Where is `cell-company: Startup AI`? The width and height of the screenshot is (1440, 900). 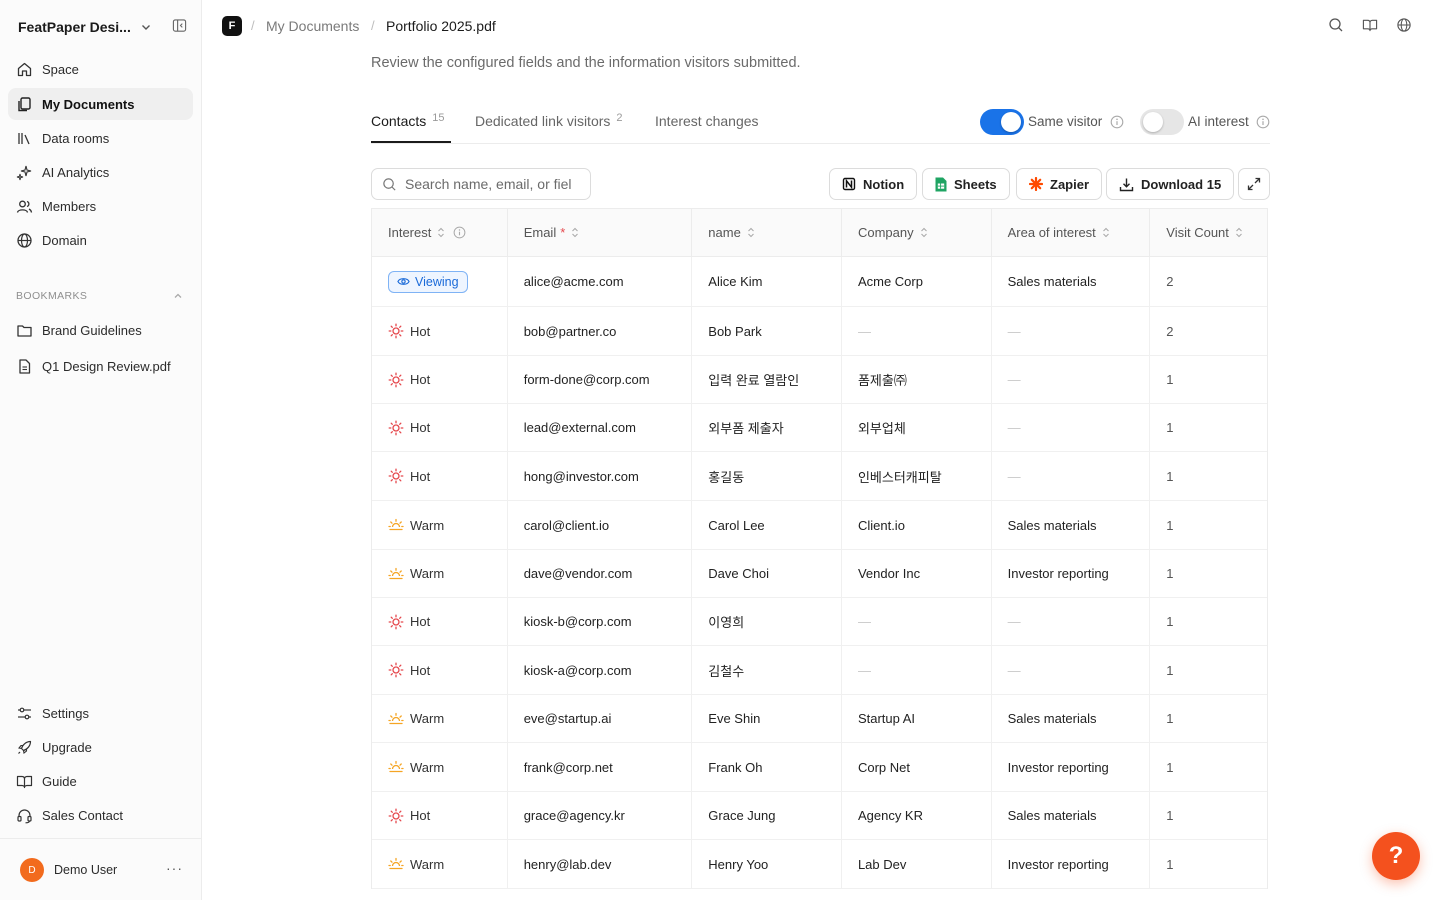 cell-company: Startup AI is located at coordinates (917, 718).